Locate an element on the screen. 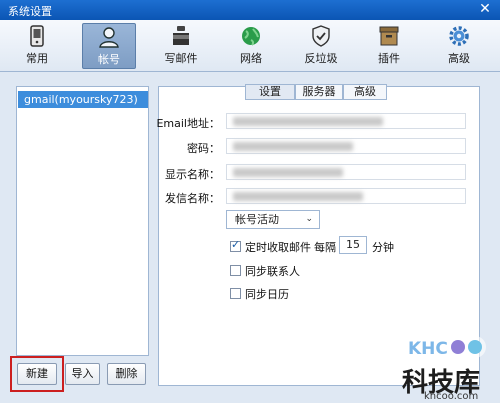 This screenshot has width=500, height=403. toolbar-item-label: 常用 is located at coordinates (37, 58).